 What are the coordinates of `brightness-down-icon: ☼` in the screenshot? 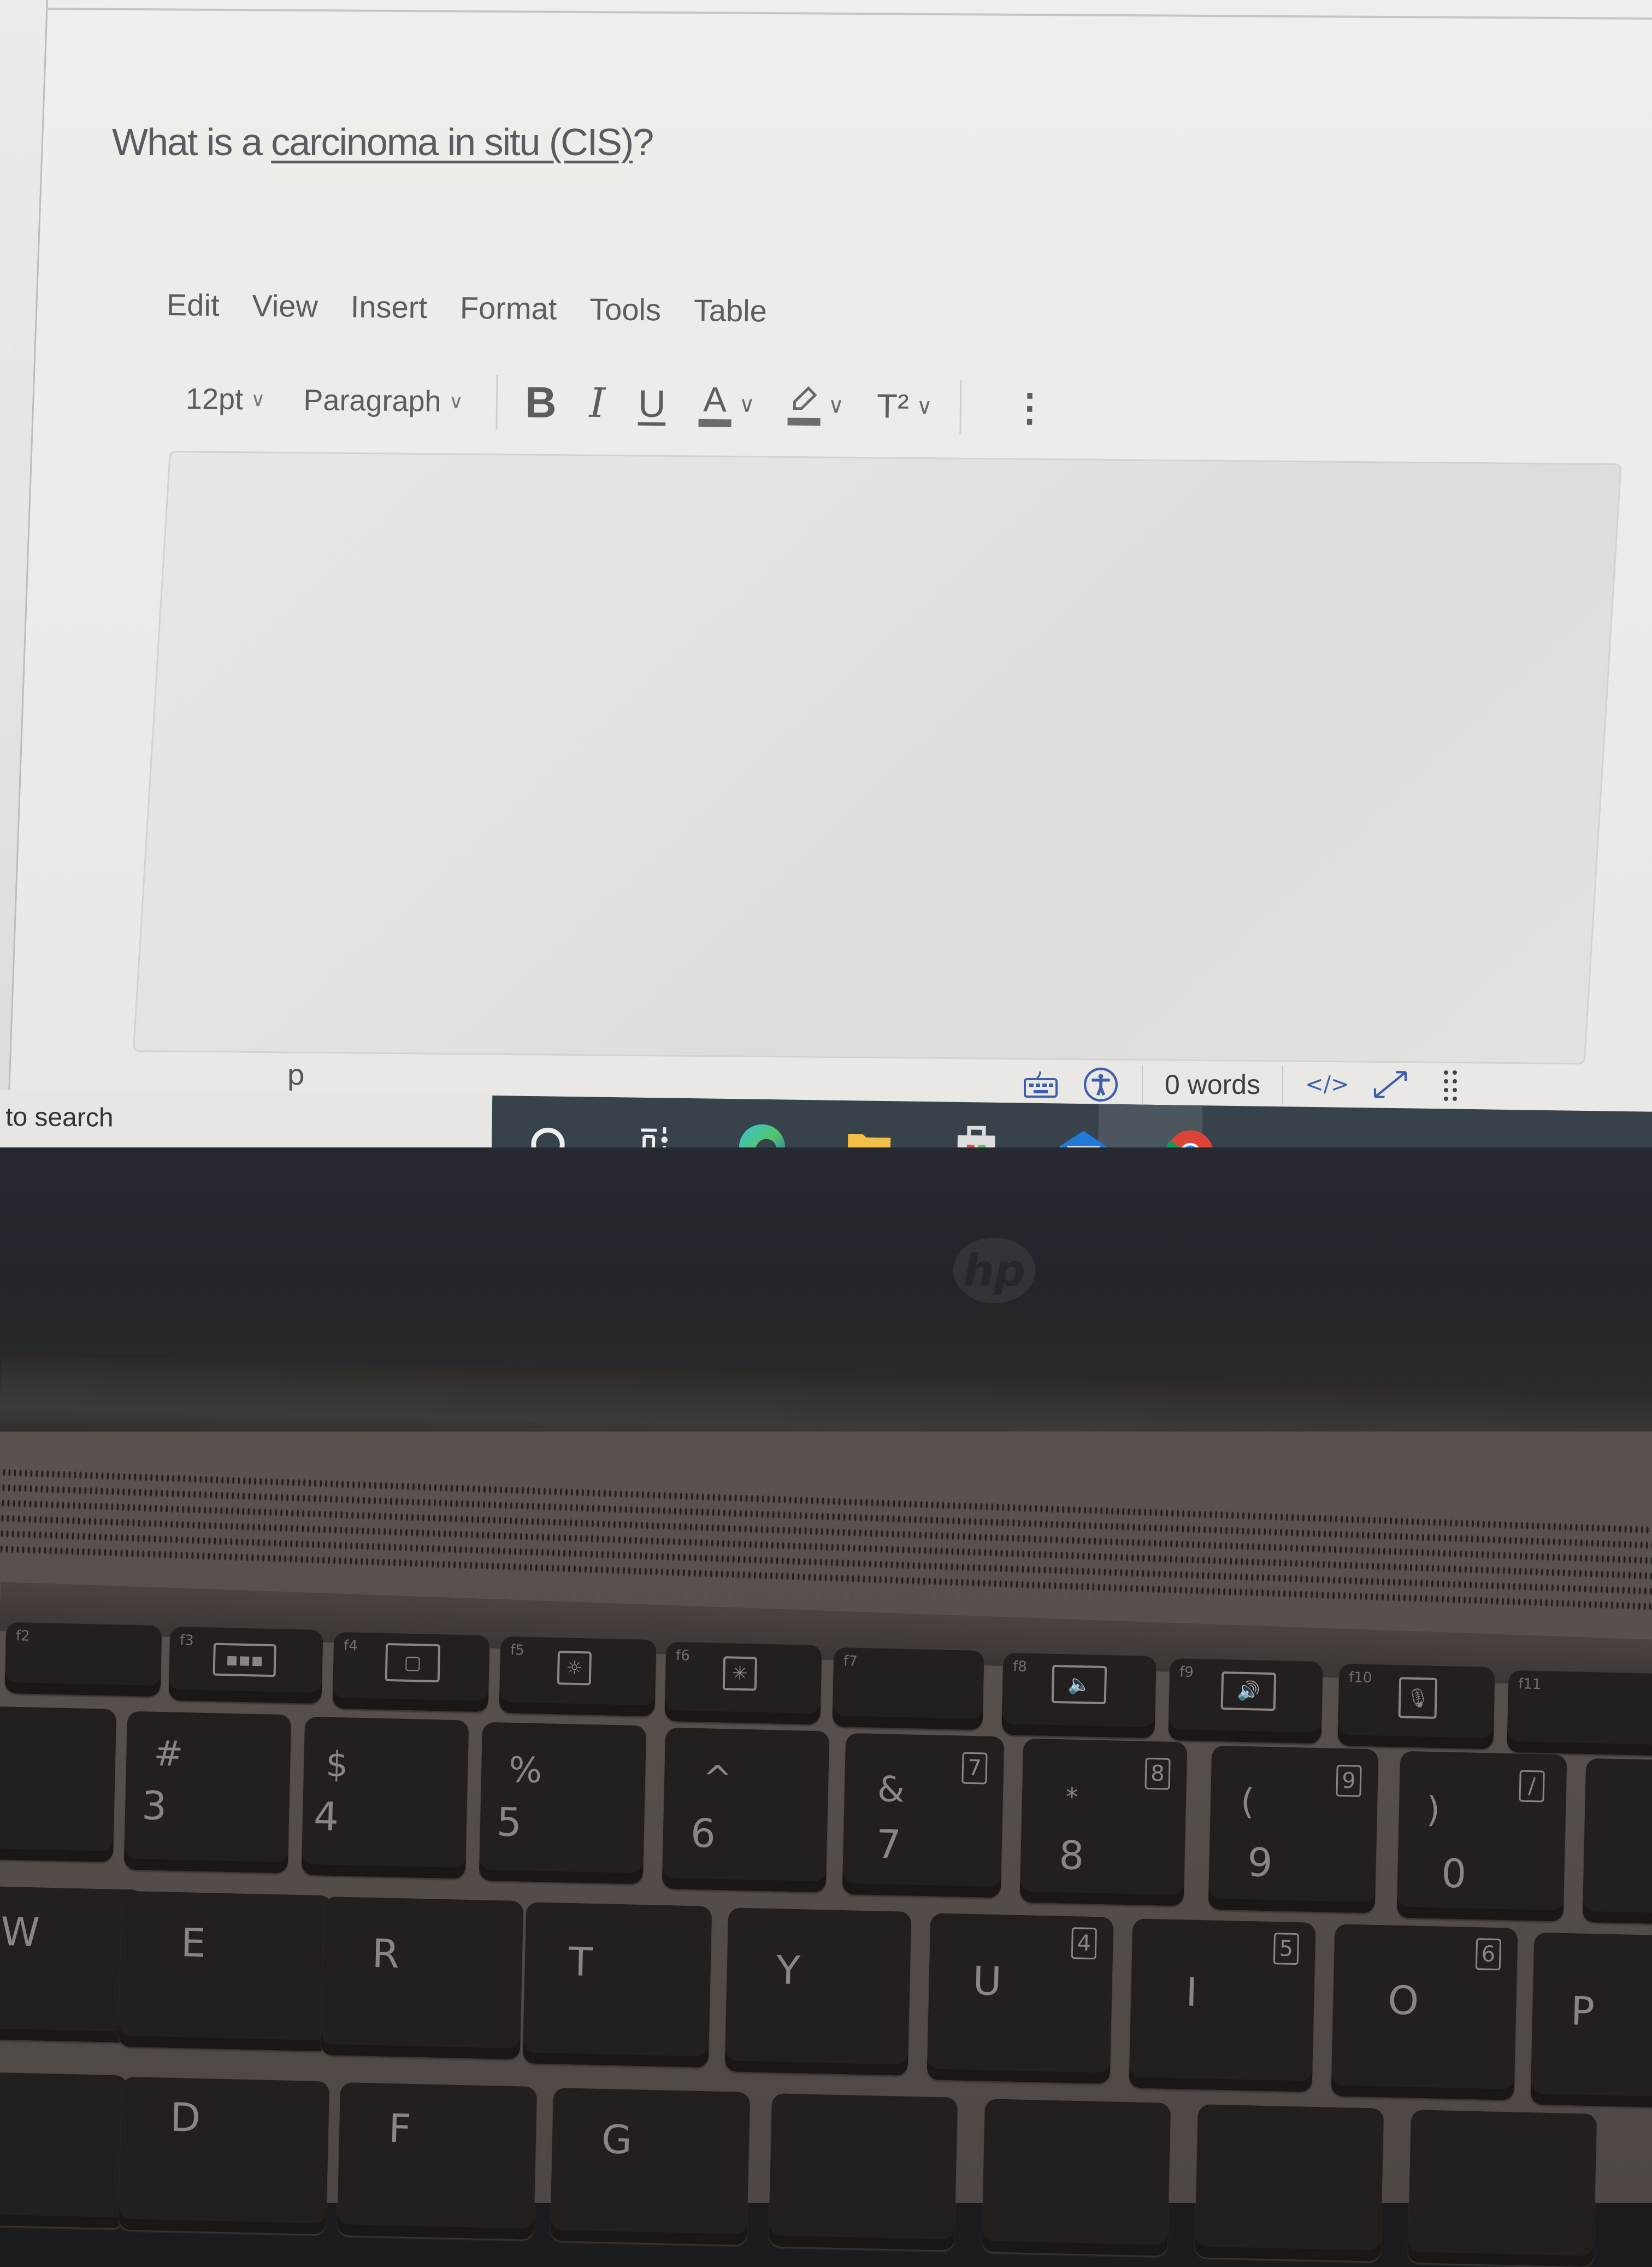 It's located at (574, 1669).